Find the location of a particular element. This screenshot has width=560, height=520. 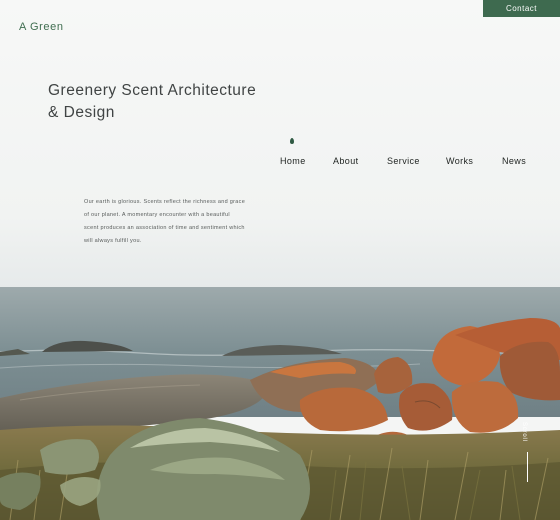

nav-item-news: News is located at coordinates (514, 161).